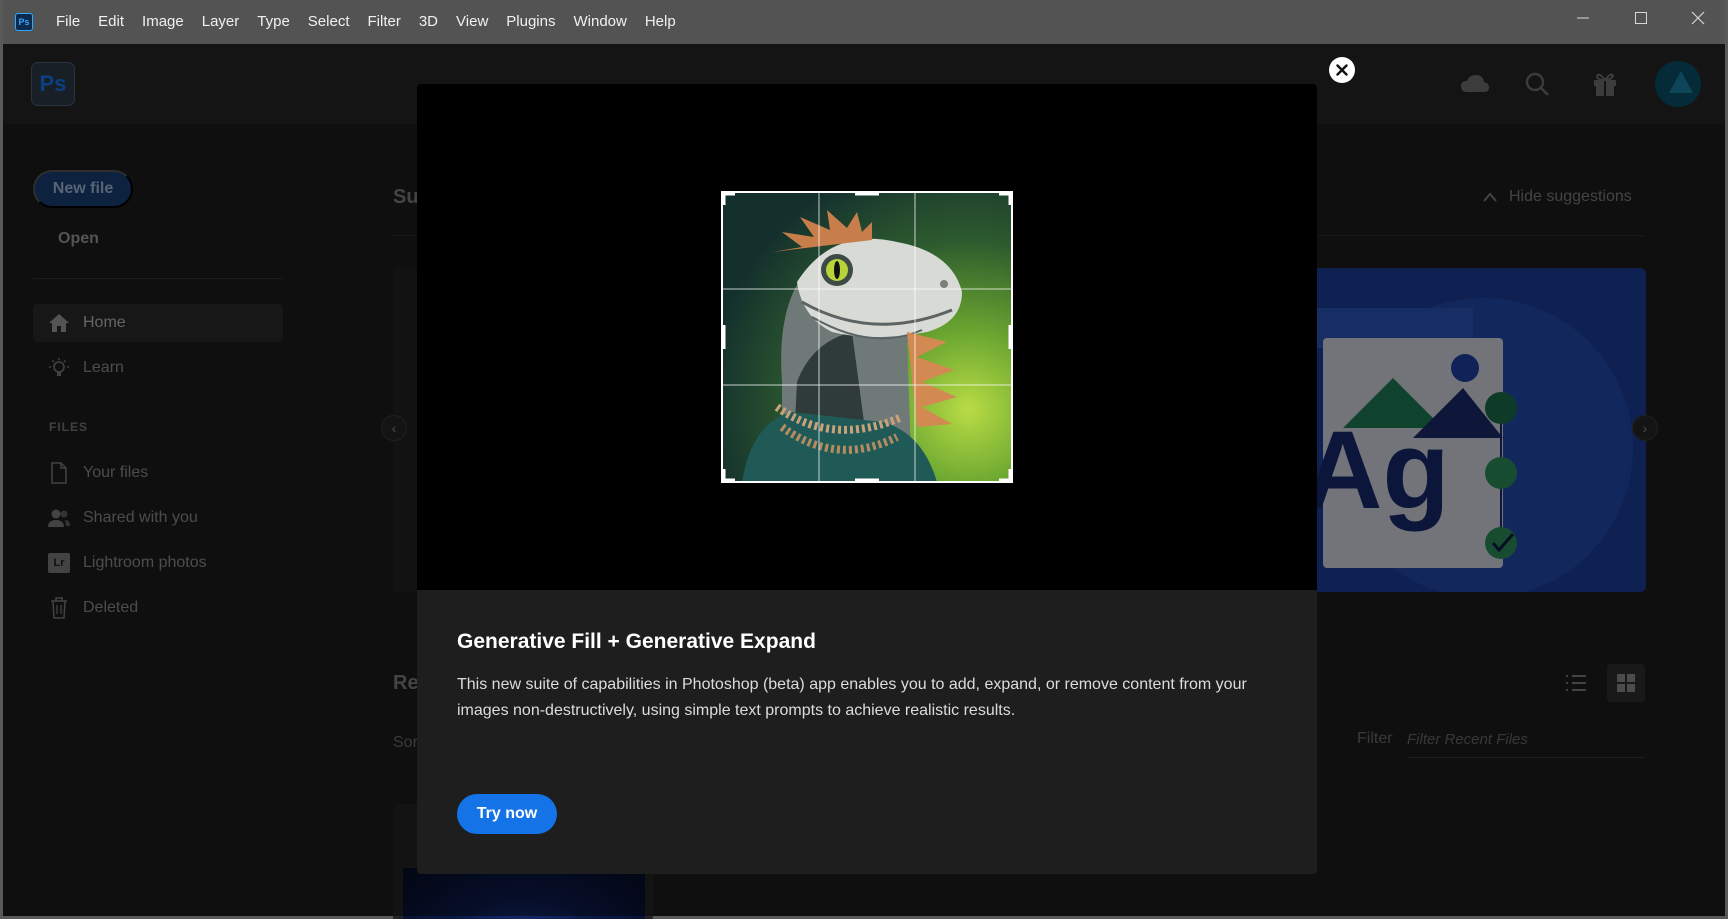  What do you see at coordinates (24, 22) in the screenshot?
I see `photoshop-app-icon: Ps` at bounding box center [24, 22].